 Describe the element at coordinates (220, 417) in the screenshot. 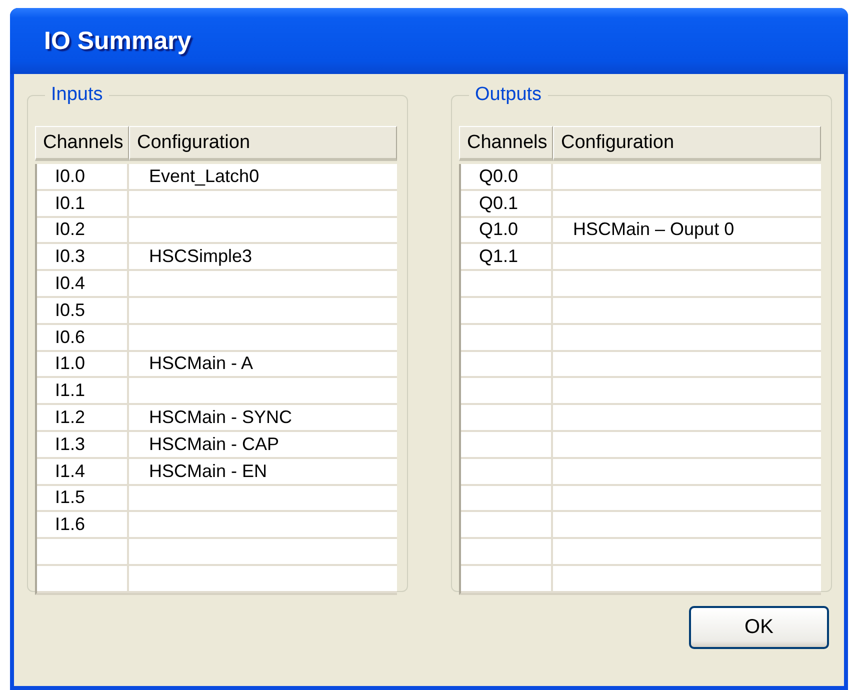

I see `table-cell: HSCMain - SYNC` at that location.